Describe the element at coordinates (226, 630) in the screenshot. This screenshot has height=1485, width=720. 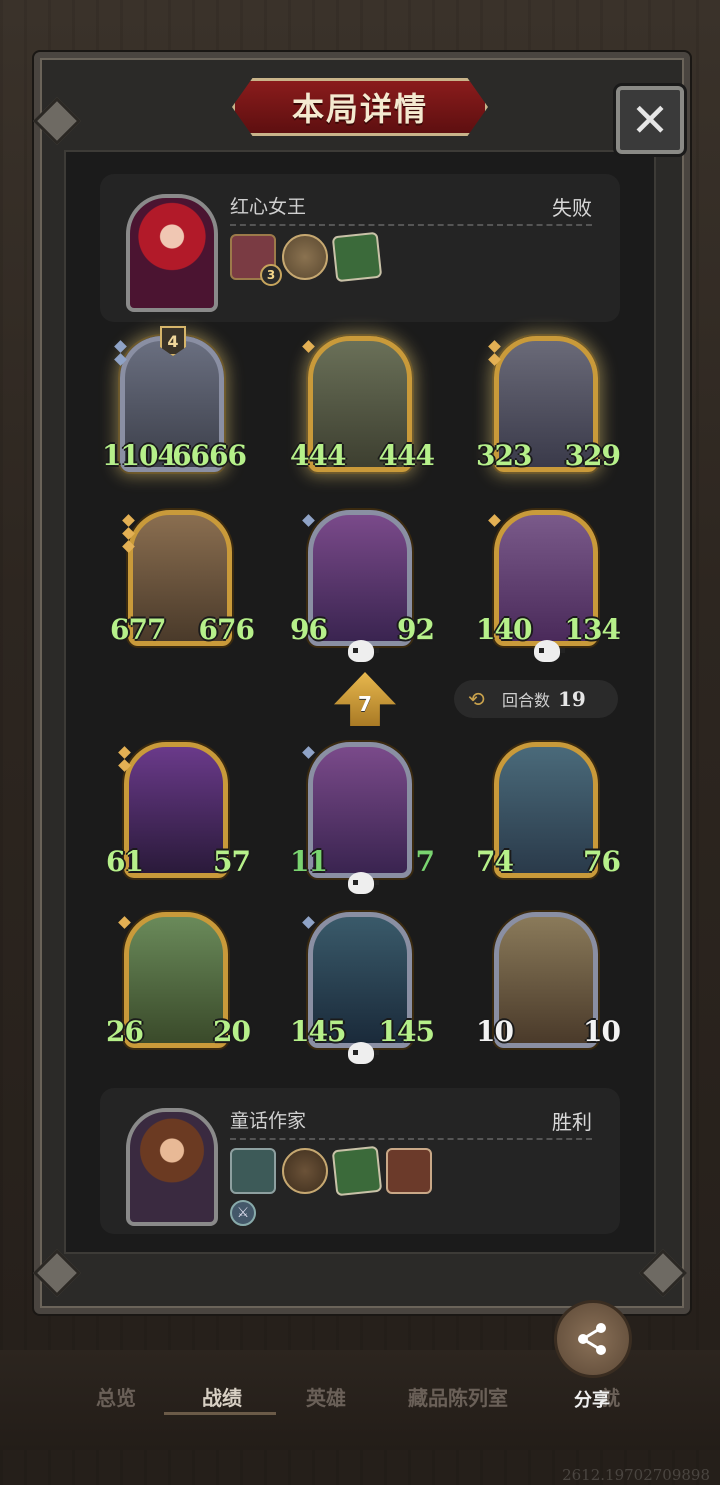
I see `health-value: 676` at that location.